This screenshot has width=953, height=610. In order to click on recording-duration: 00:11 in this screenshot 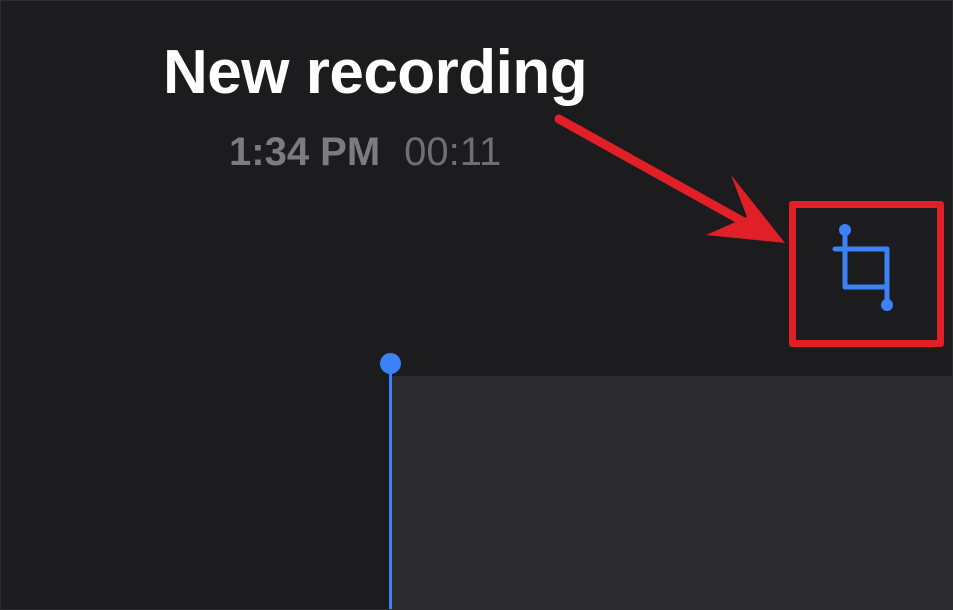, I will do `click(453, 152)`.